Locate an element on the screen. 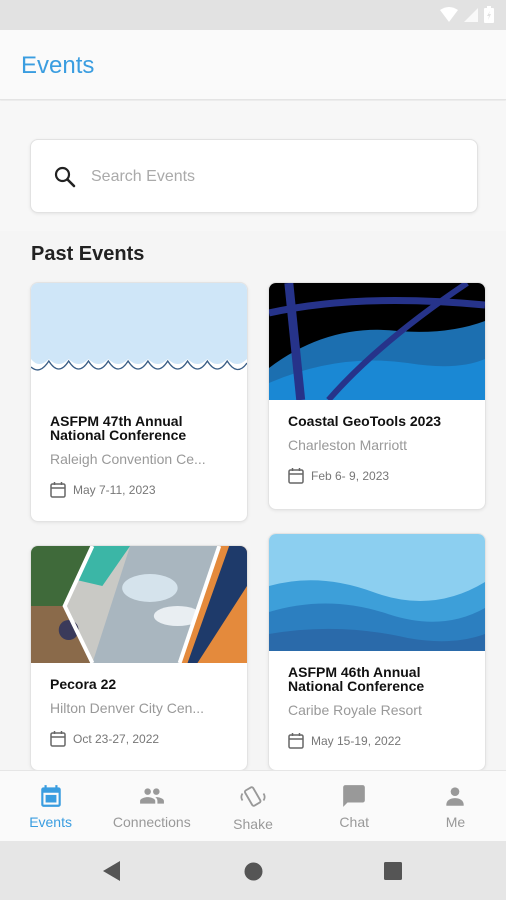 Image resolution: width=506 pixels, height=900 pixels. home-icon is located at coordinates (253, 871).